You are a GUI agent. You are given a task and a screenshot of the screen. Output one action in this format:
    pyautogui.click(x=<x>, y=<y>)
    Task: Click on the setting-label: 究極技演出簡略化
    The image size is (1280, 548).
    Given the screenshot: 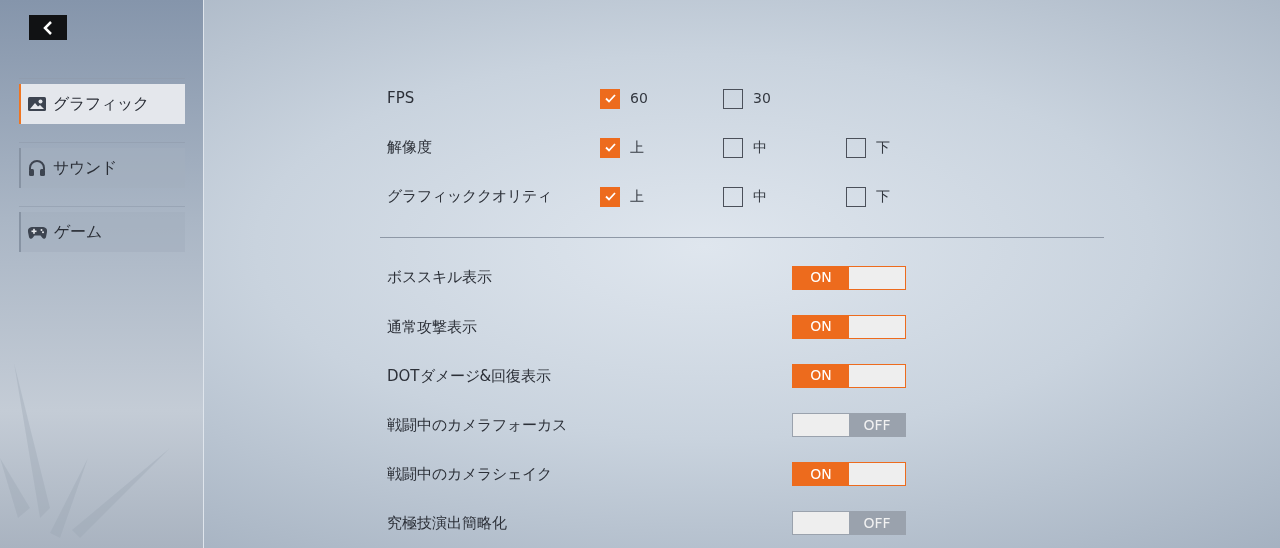 What is the action you would take?
    pyautogui.click(x=447, y=524)
    